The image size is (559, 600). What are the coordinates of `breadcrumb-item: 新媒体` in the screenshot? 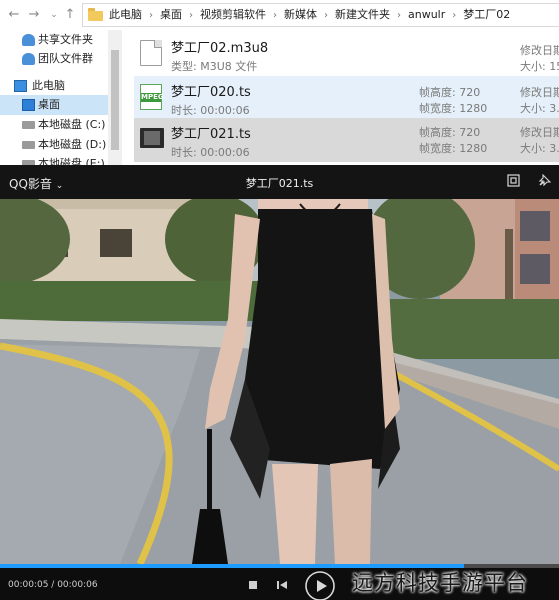 It's located at (300, 15).